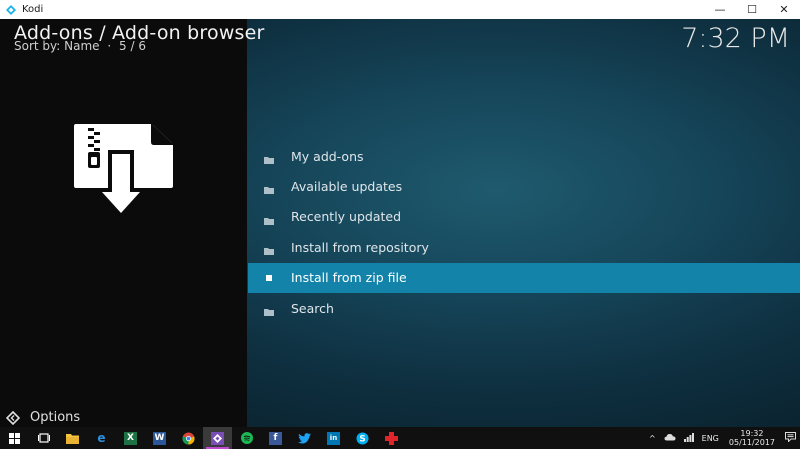 Image resolution: width=800 pixels, height=449 pixels. What do you see at coordinates (132, 46) in the screenshot?
I see `list-position: 5 / 6` at bounding box center [132, 46].